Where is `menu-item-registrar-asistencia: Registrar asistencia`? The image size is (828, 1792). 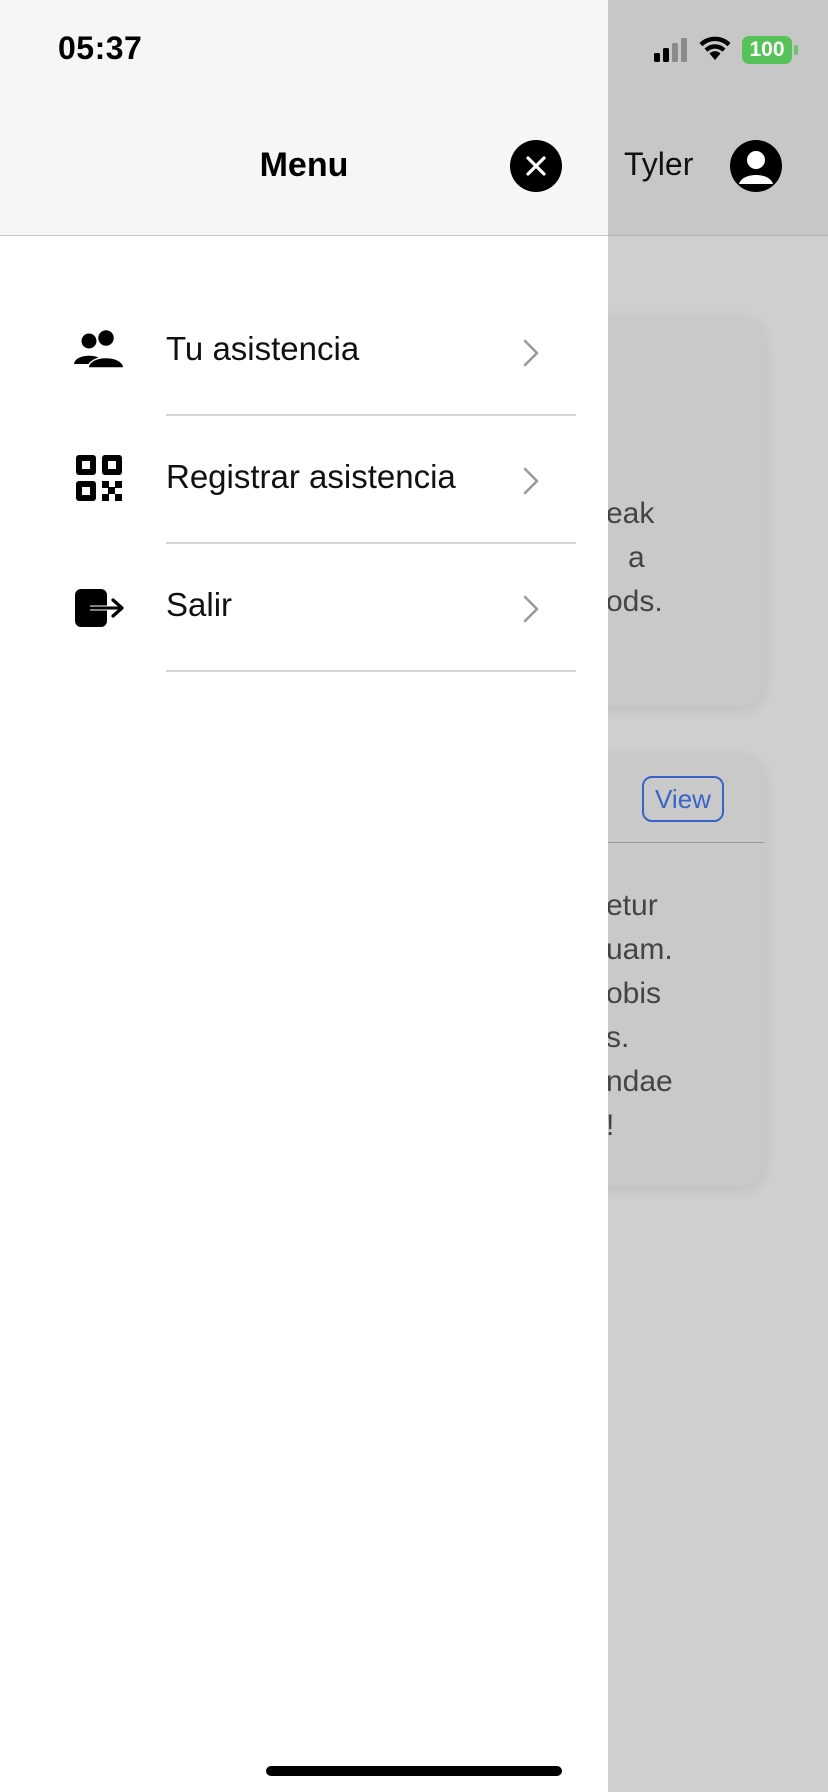 menu-item-registrar-asistencia: Registrar asistencia is located at coordinates (304, 480).